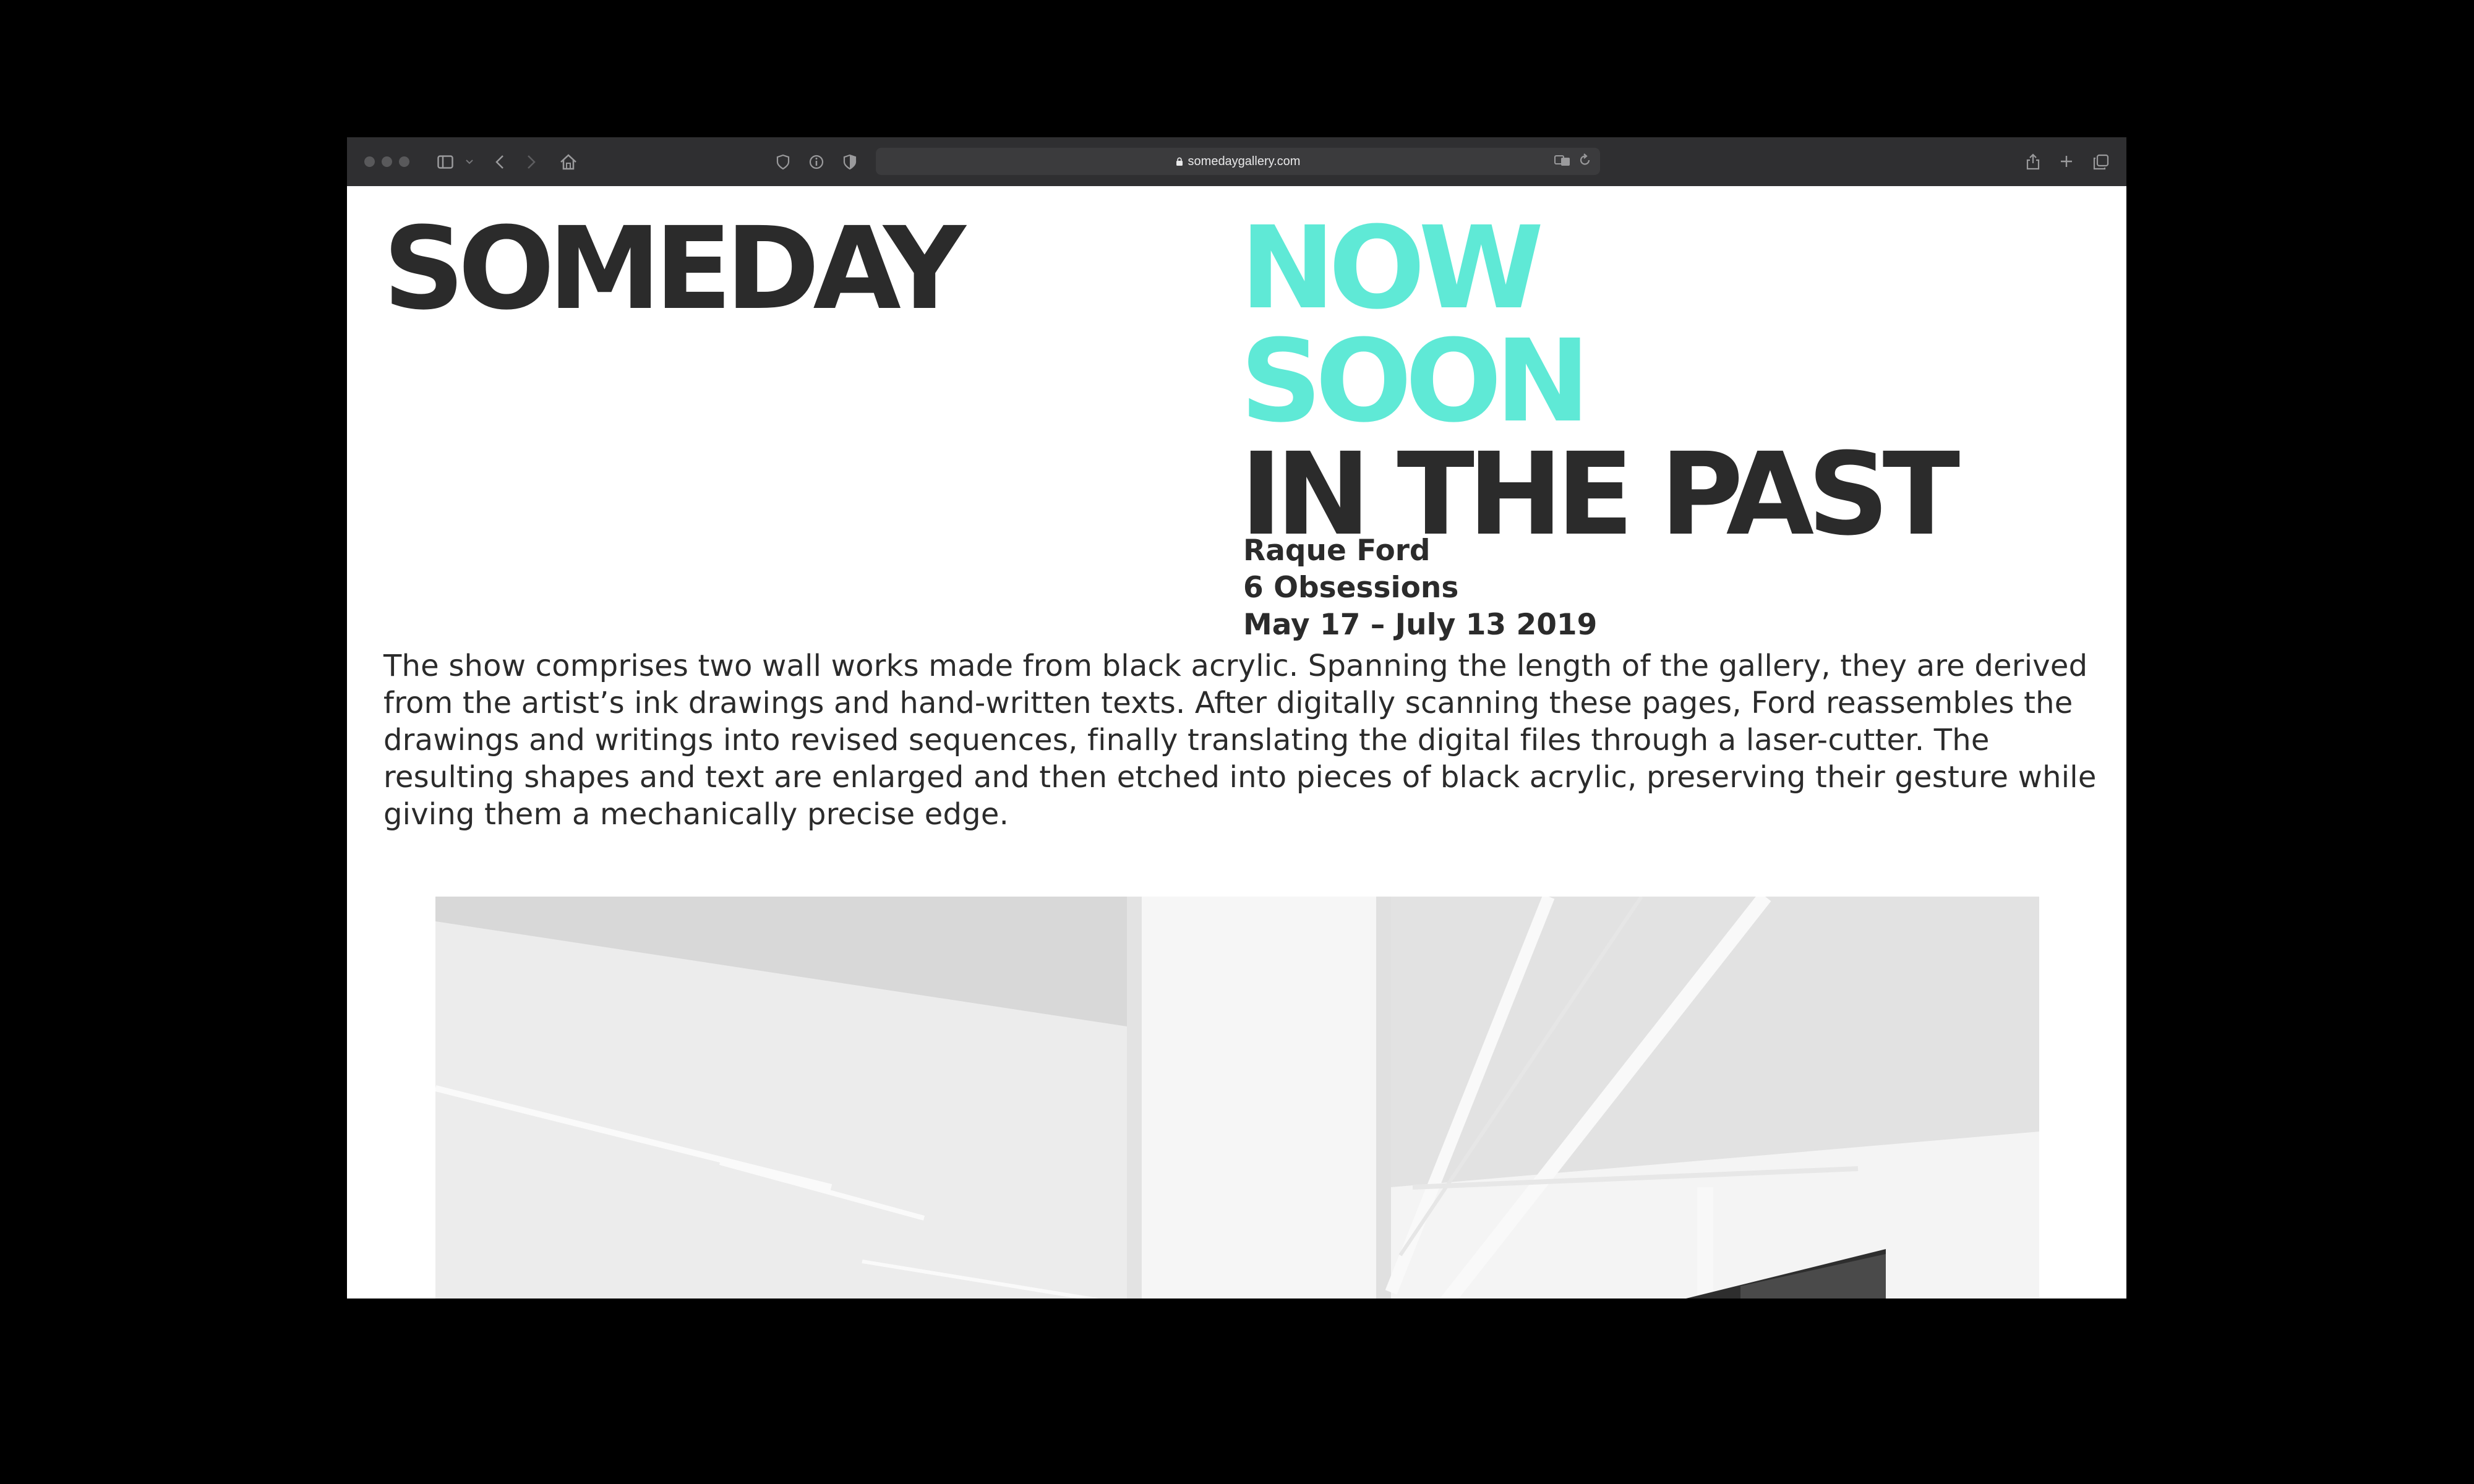  Describe the element at coordinates (1596, 381) in the screenshot. I see `nav-item-soon: SOON` at that location.